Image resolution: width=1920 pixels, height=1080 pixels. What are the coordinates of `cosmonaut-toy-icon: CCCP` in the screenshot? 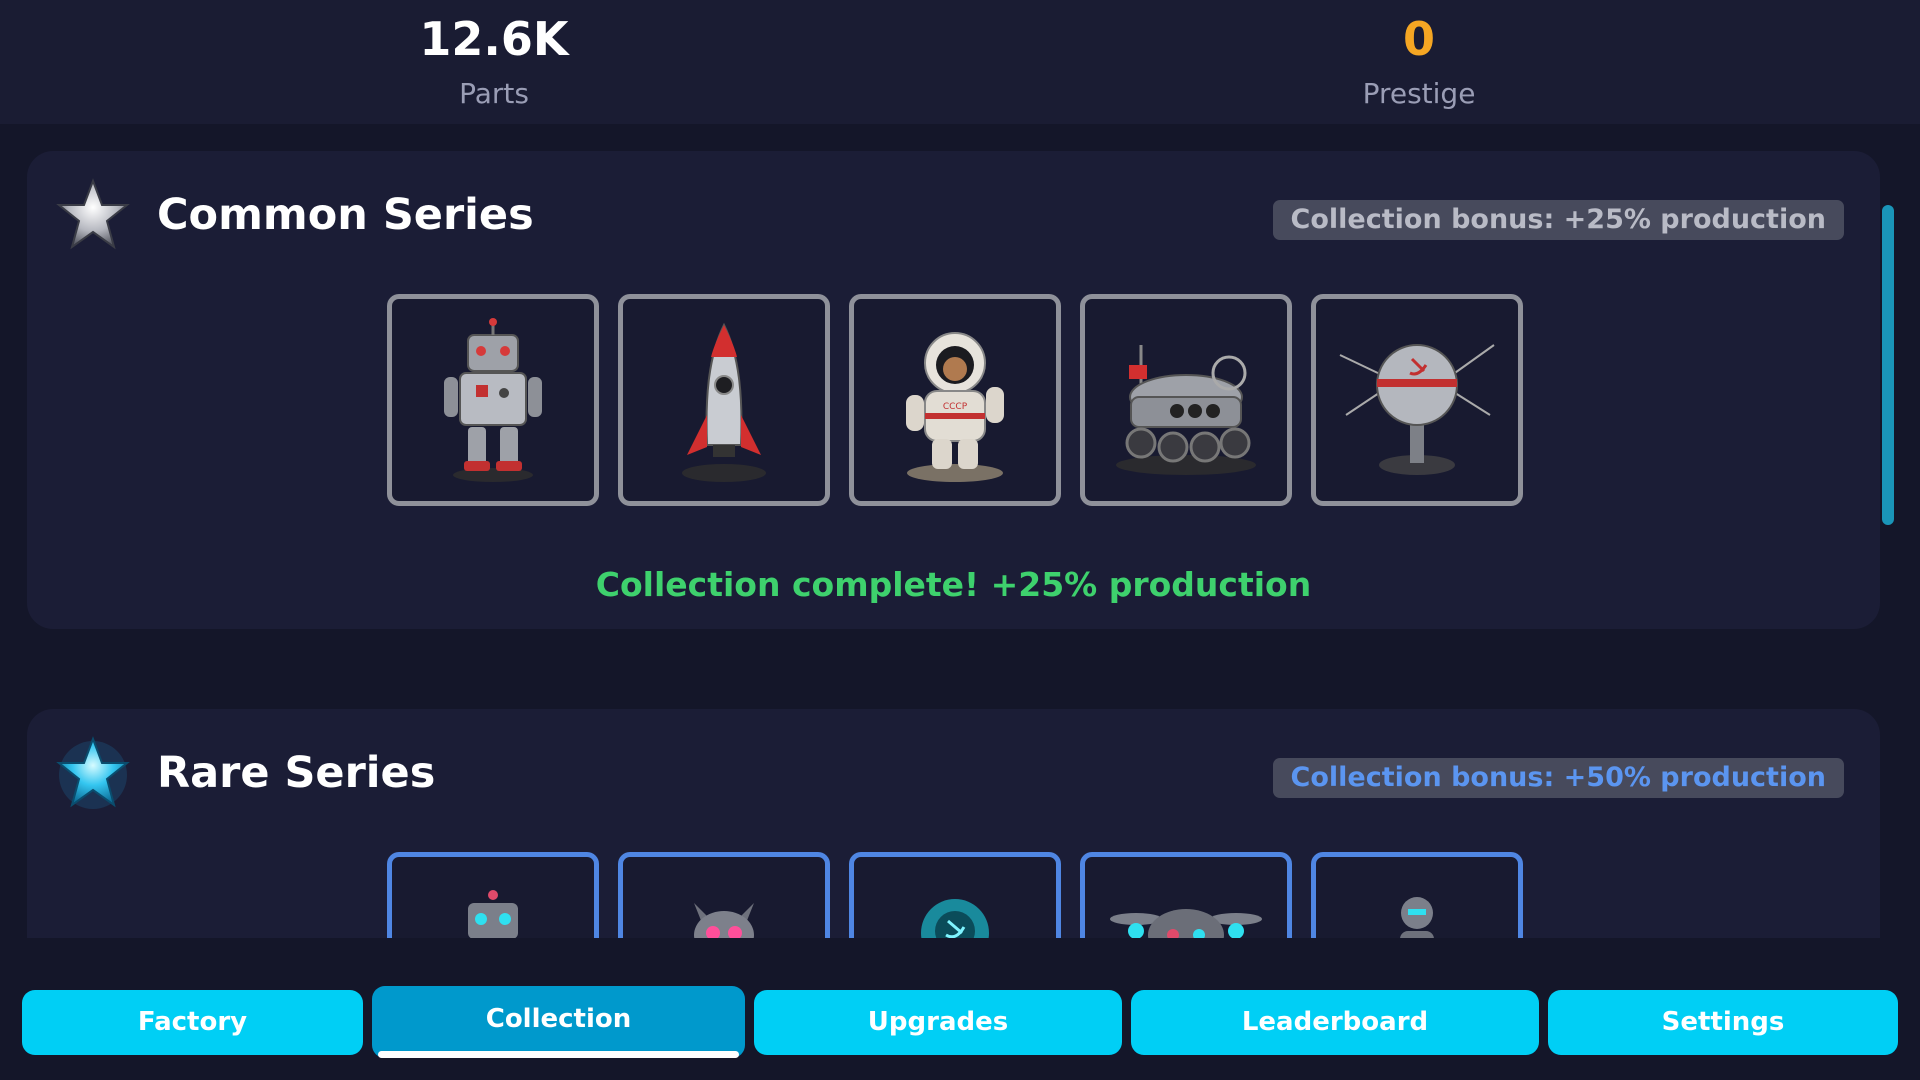 It's located at (955, 407).